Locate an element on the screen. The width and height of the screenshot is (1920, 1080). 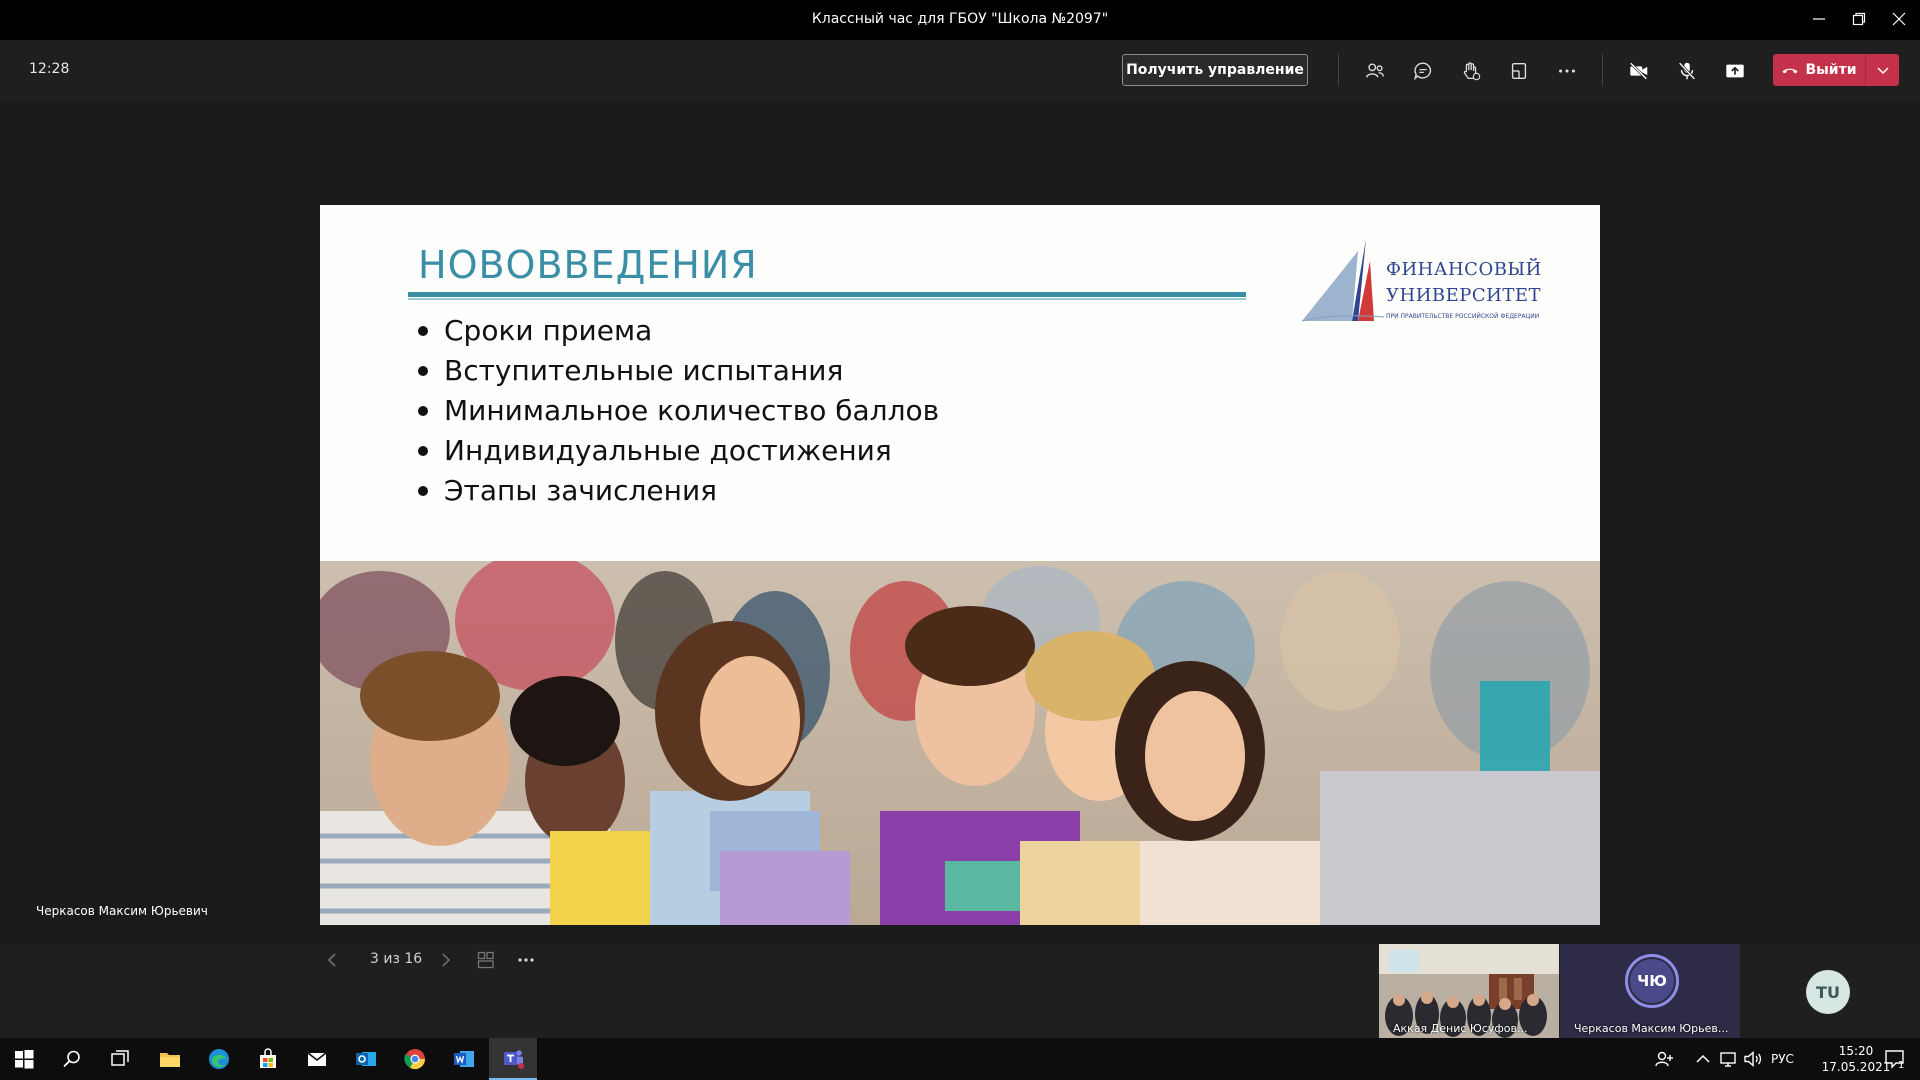
teams-icon is located at coordinates (514, 1059).